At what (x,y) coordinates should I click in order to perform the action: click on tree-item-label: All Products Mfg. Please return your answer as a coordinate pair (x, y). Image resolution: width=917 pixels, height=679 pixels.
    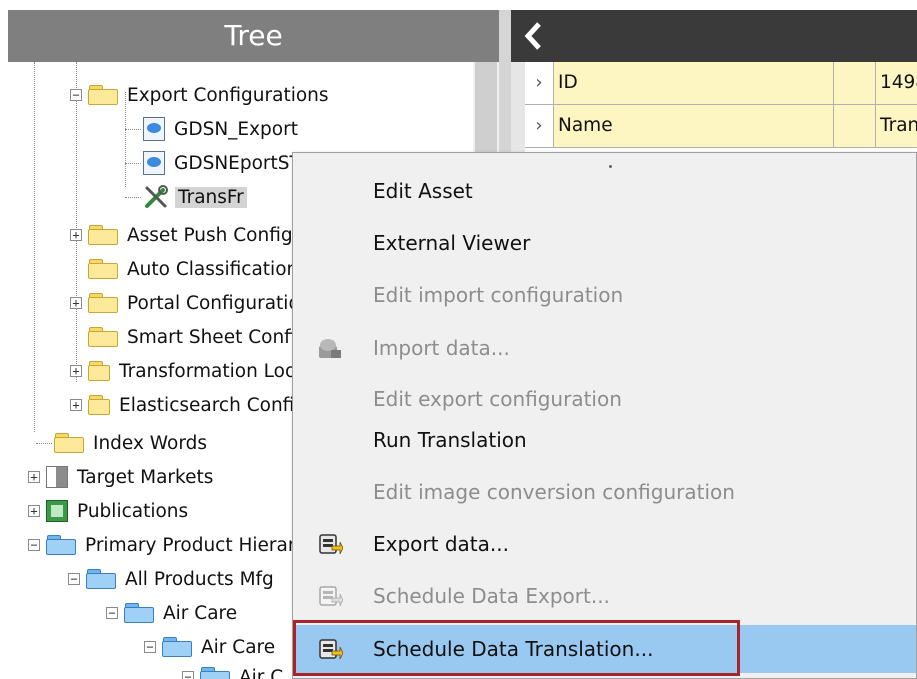
    Looking at the image, I should click on (199, 579).